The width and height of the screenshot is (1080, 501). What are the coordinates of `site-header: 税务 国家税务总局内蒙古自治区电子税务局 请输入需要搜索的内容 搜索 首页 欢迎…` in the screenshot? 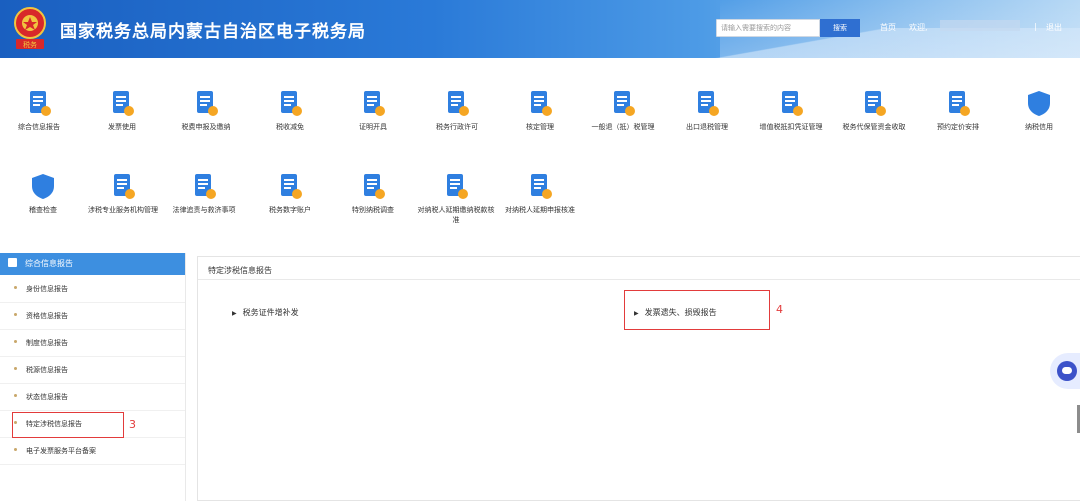 It's located at (540, 29).